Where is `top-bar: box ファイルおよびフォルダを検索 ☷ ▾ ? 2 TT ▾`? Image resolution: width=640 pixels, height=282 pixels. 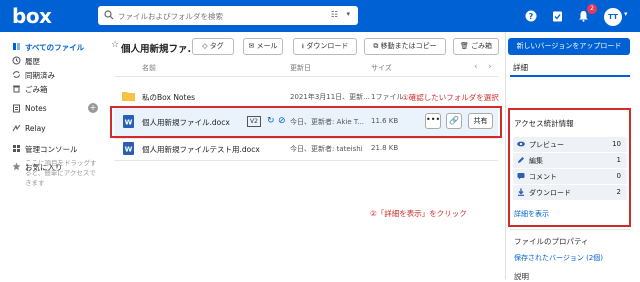 top-bar: box ファイルおよびフォルダを検索 ☷ ▾ ? 2 TT ▾ is located at coordinates (320, 16).